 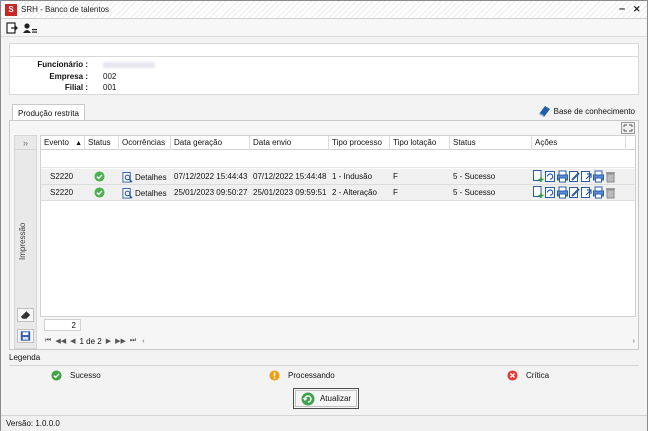 What do you see at coordinates (76, 375) in the screenshot?
I see `legend-success: Sucesso` at bounding box center [76, 375].